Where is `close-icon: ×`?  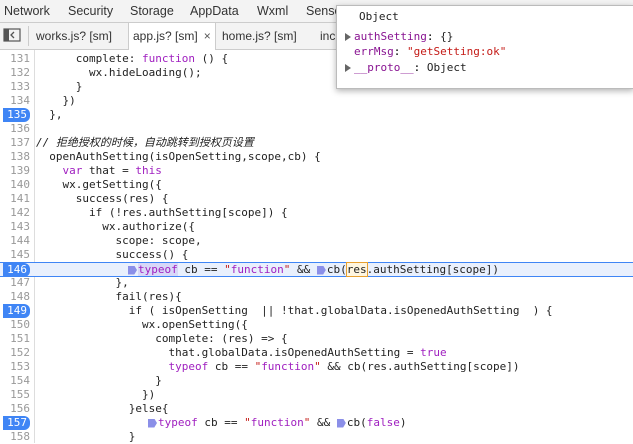
close-icon: × is located at coordinates (207, 36).